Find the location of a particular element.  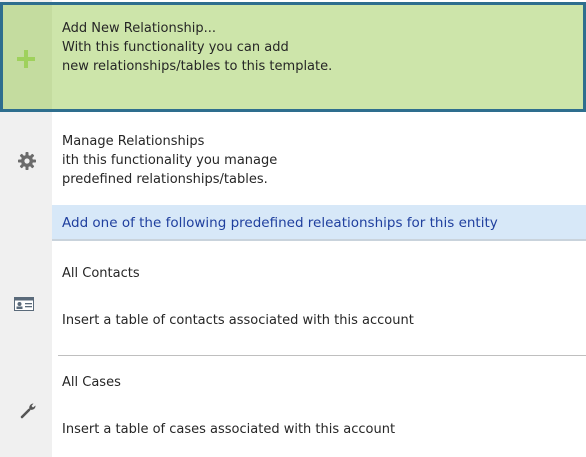

manage-relationships-title: Manage Relationships is located at coordinates (133, 141).